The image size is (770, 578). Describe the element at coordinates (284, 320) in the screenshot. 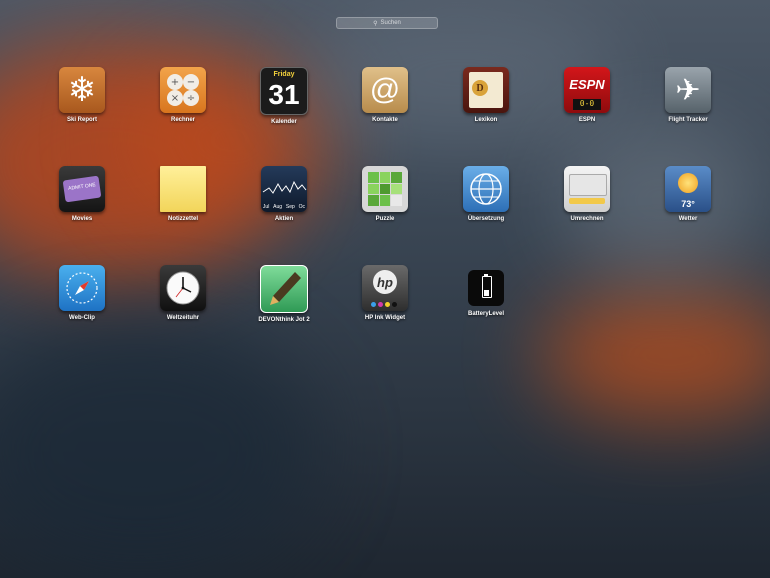

I see `app-label: DEVONthink Jot 2` at that location.